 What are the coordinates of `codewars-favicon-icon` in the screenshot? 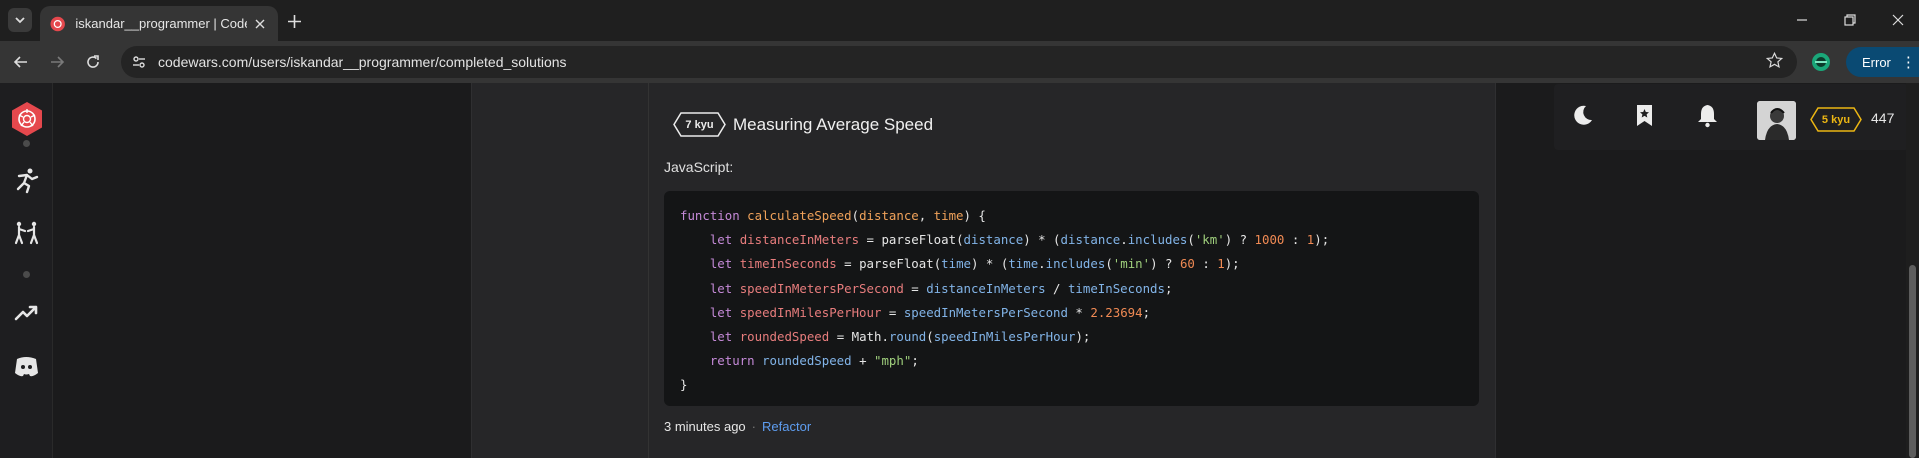 It's located at (57, 23).